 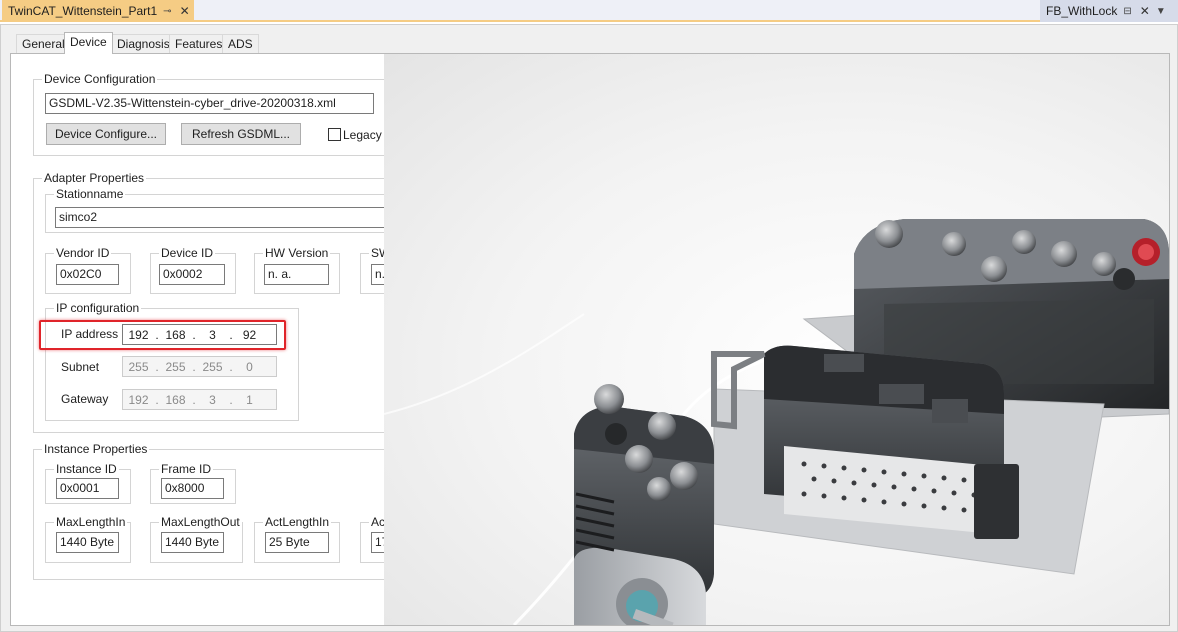 What do you see at coordinates (175, 399) in the screenshot?
I see `gateway-octet-2: 168` at bounding box center [175, 399].